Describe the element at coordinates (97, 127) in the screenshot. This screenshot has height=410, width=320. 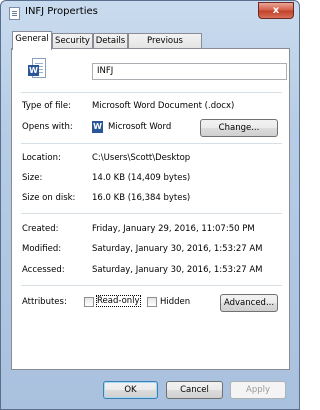
I see `word-app-icon: W` at that location.